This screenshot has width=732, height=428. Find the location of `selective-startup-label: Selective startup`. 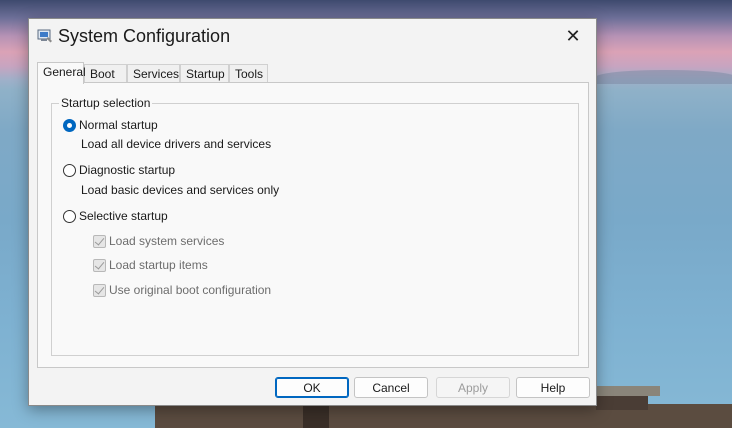

selective-startup-label: Selective startup is located at coordinates (123, 216).